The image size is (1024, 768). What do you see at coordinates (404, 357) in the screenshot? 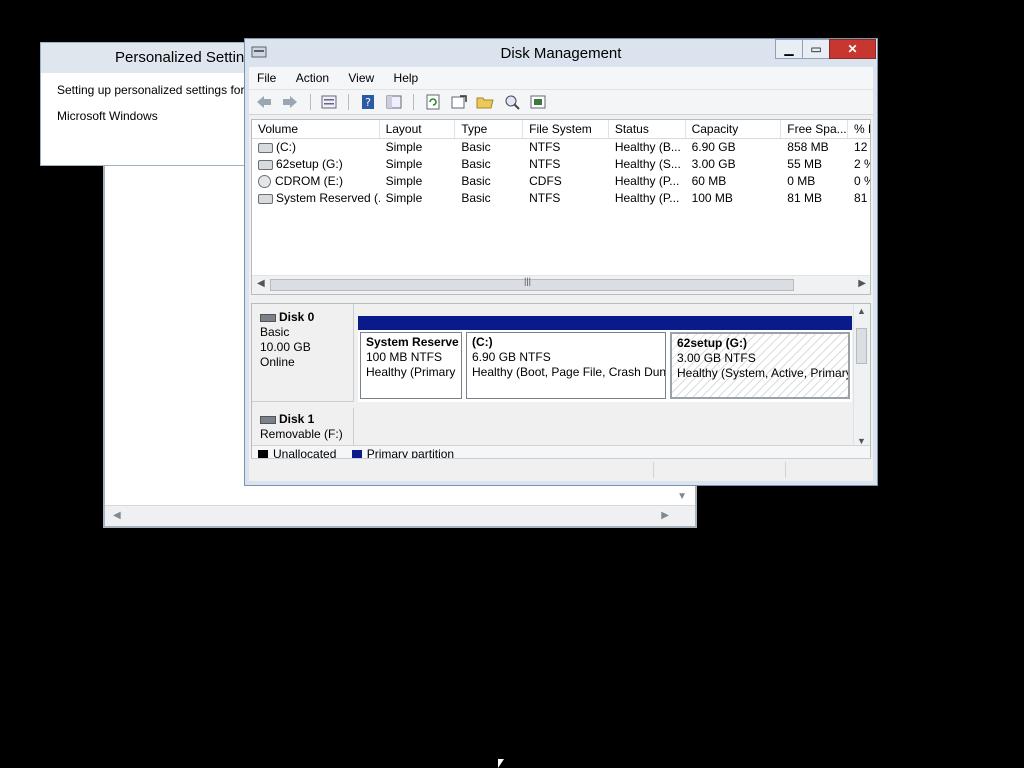
I see `partition-size: 100 MB NTFS` at bounding box center [404, 357].